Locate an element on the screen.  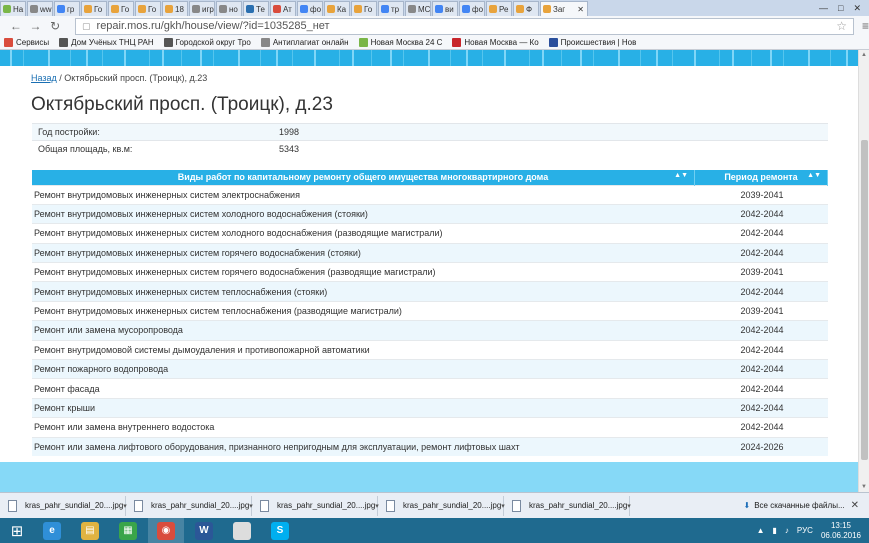
maximize-icon: □ is located at coordinates (840, 8).